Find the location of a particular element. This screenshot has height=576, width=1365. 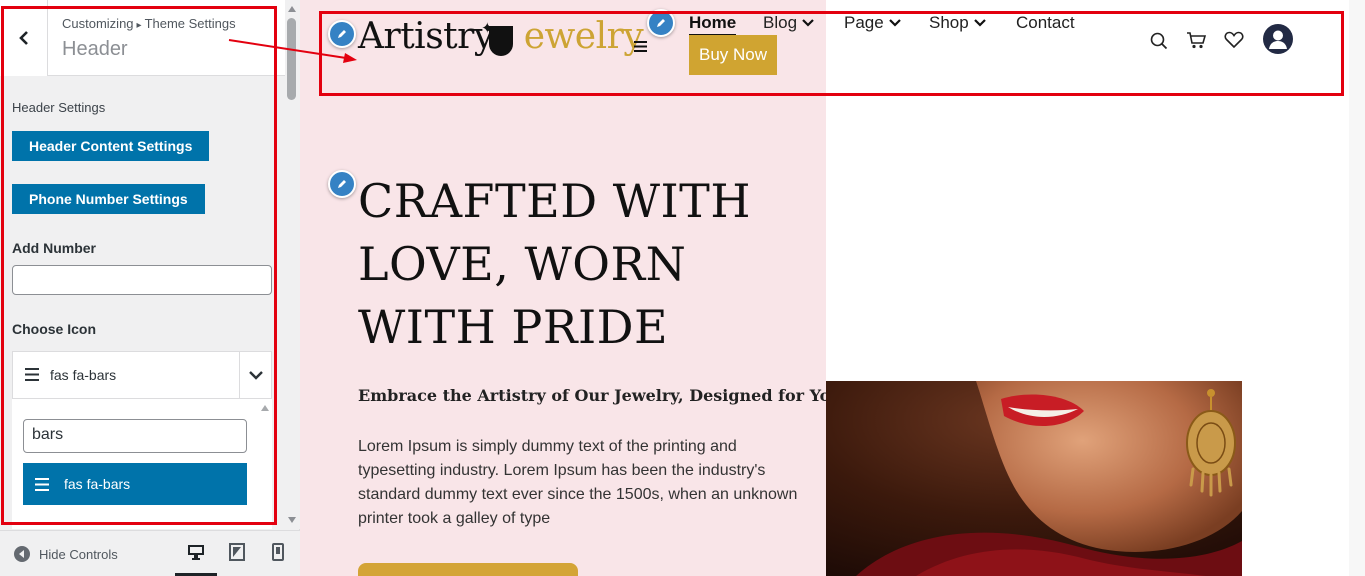

icon-option-label: fas fa-bars is located at coordinates (97, 484).